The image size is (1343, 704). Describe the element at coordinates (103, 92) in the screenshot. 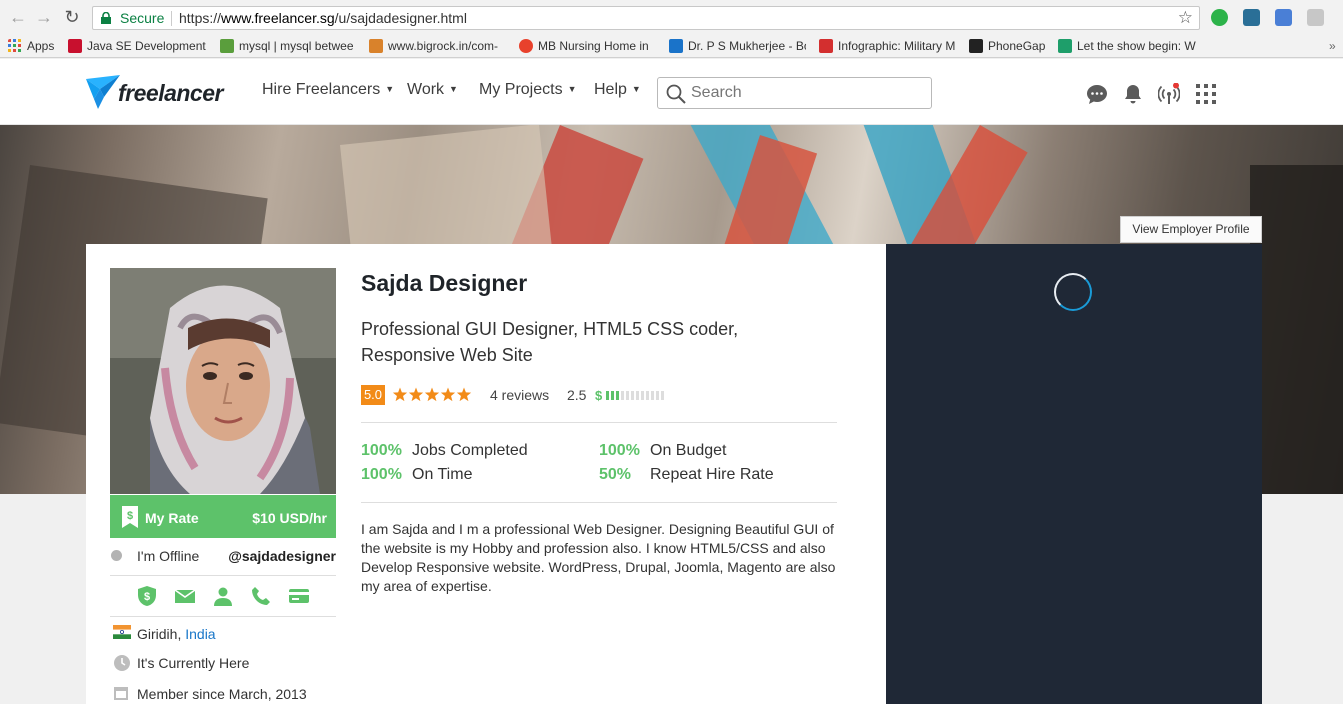

I see `freelancer-bird-icon` at that location.